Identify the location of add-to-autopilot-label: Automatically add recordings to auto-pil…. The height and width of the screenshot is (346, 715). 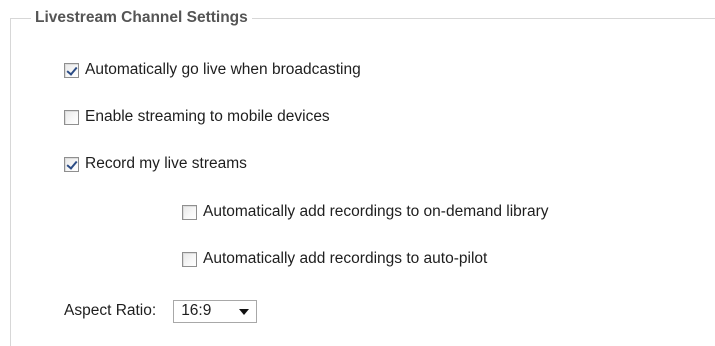
(345, 258).